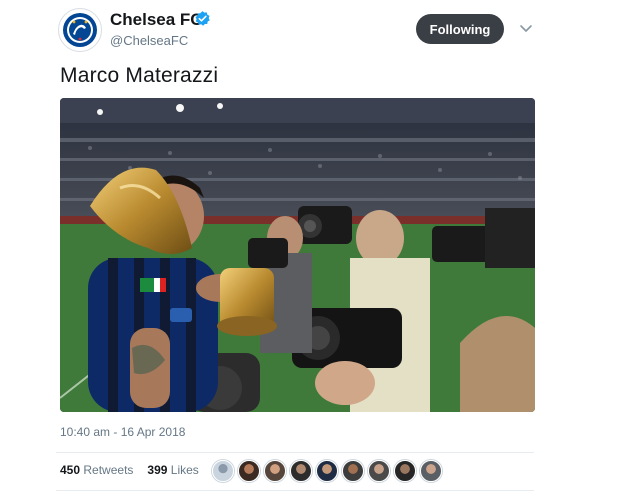 The width and height of the screenshot is (620, 502). I want to click on verified-badge-icon, so click(202, 18).